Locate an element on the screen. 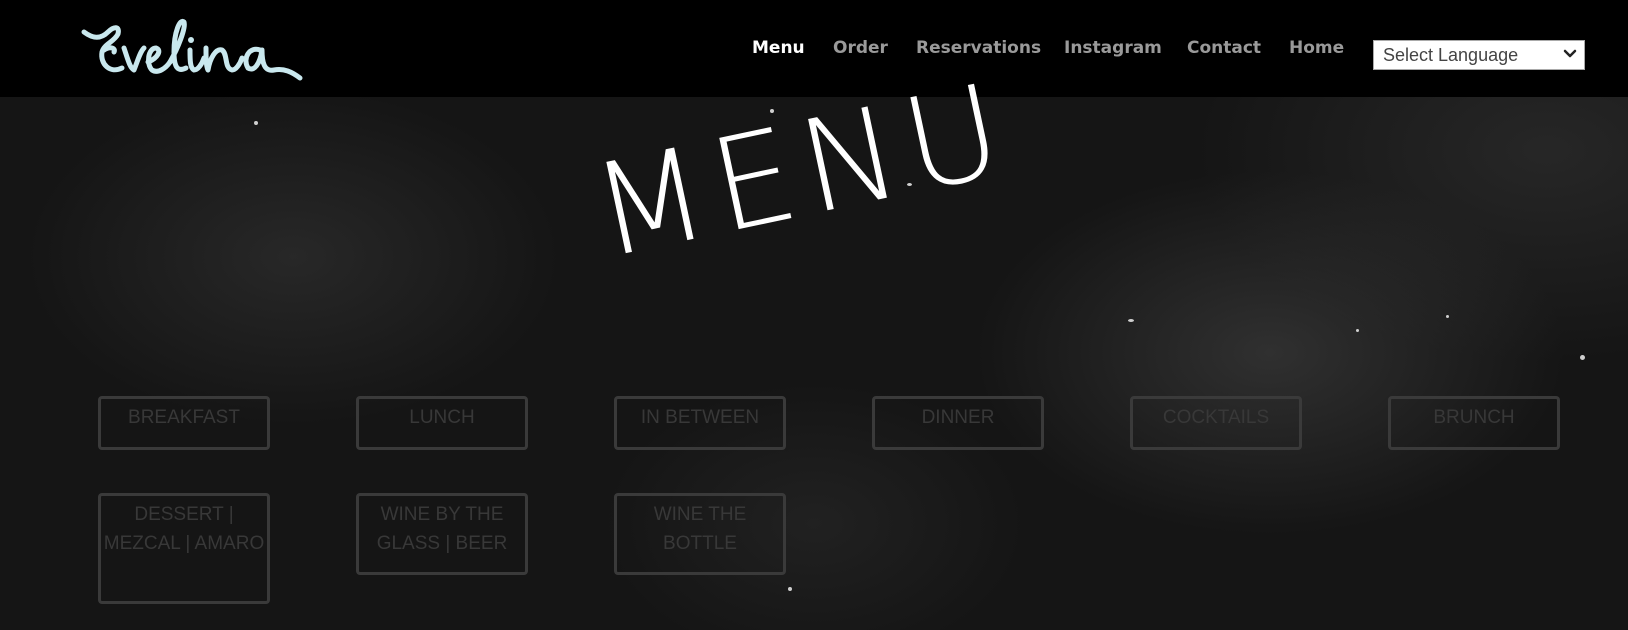  category-brunch-button: BRUNCH is located at coordinates (1474, 423).